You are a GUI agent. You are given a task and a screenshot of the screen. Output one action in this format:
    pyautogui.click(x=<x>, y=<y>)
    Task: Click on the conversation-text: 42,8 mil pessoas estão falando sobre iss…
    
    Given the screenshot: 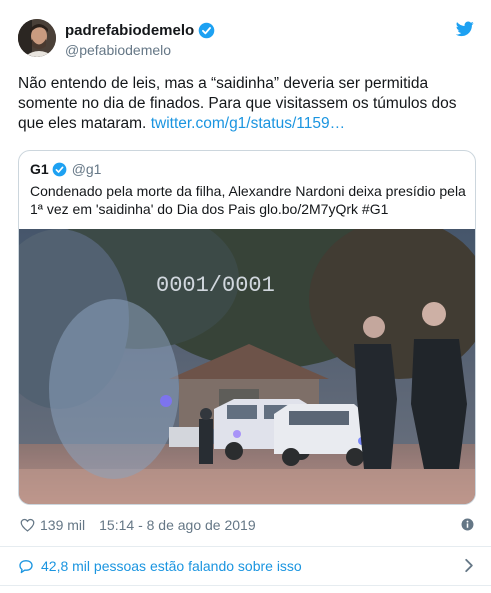 What is the action you would take?
    pyautogui.click(x=171, y=566)
    